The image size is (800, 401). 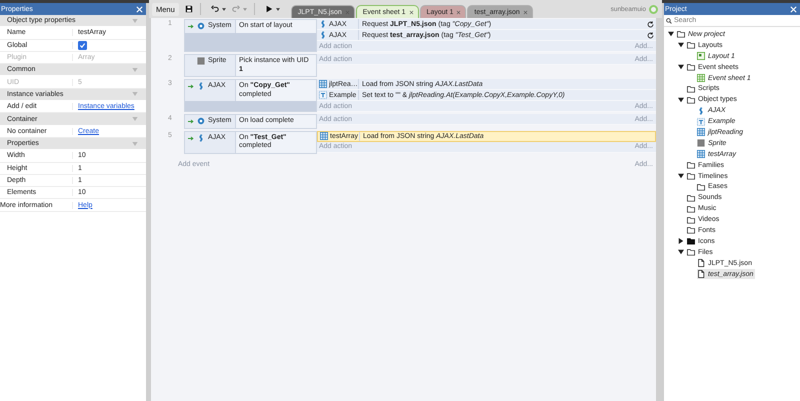 What do you see at coordinates (691, 67) in the screenshot?
I see `folder-icon` at bounding box center [691, 67].